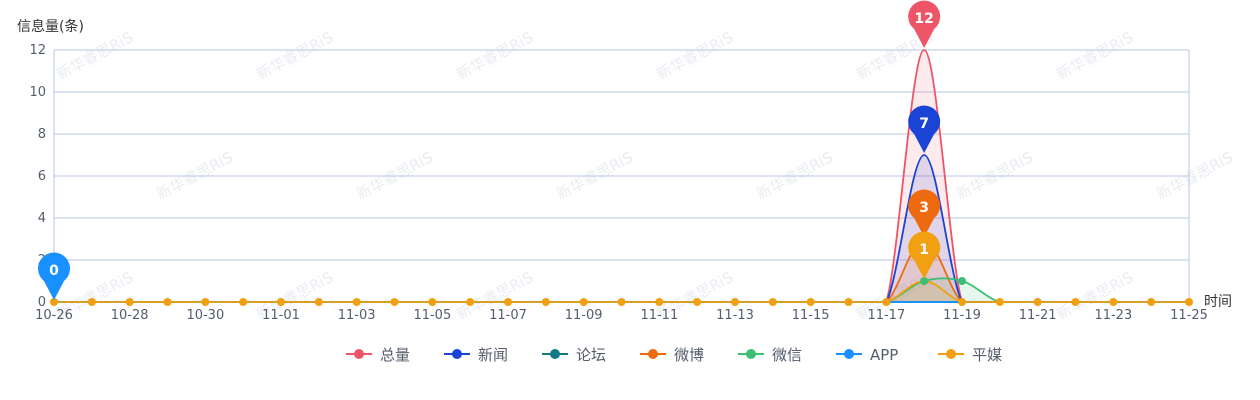 The height and width of the screenshot is (400, 1260). What do you see at coordinates (42, 134) in the screenshot?
I see `y-tick-label: 8` at bounding box center [42, 134].